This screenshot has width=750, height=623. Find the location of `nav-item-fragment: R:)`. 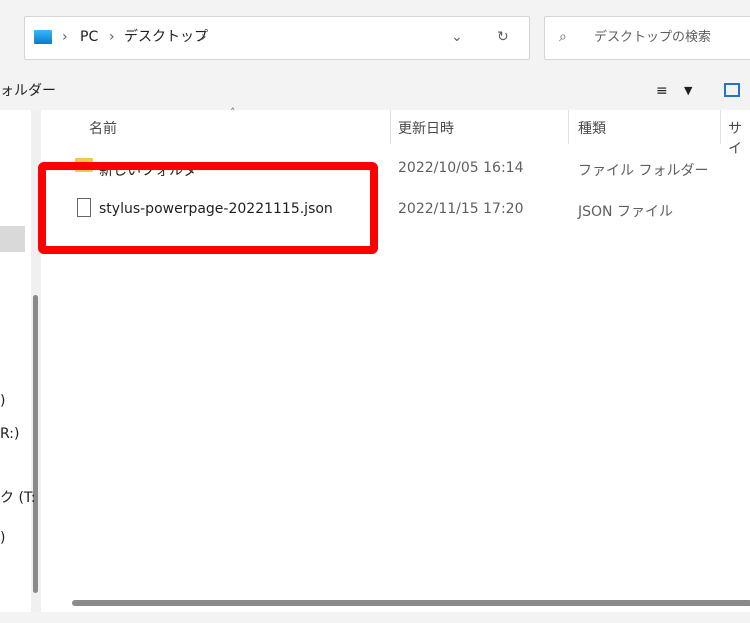

nav-item-fragment: R:) is located at coordinates (9, 434).